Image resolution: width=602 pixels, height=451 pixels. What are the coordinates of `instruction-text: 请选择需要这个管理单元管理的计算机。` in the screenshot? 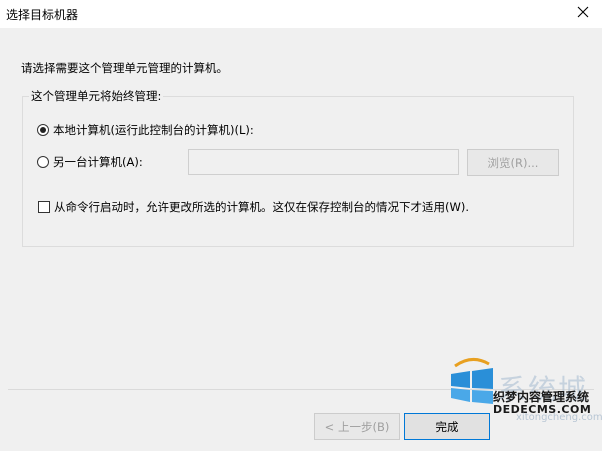 It's located at (124, 68).